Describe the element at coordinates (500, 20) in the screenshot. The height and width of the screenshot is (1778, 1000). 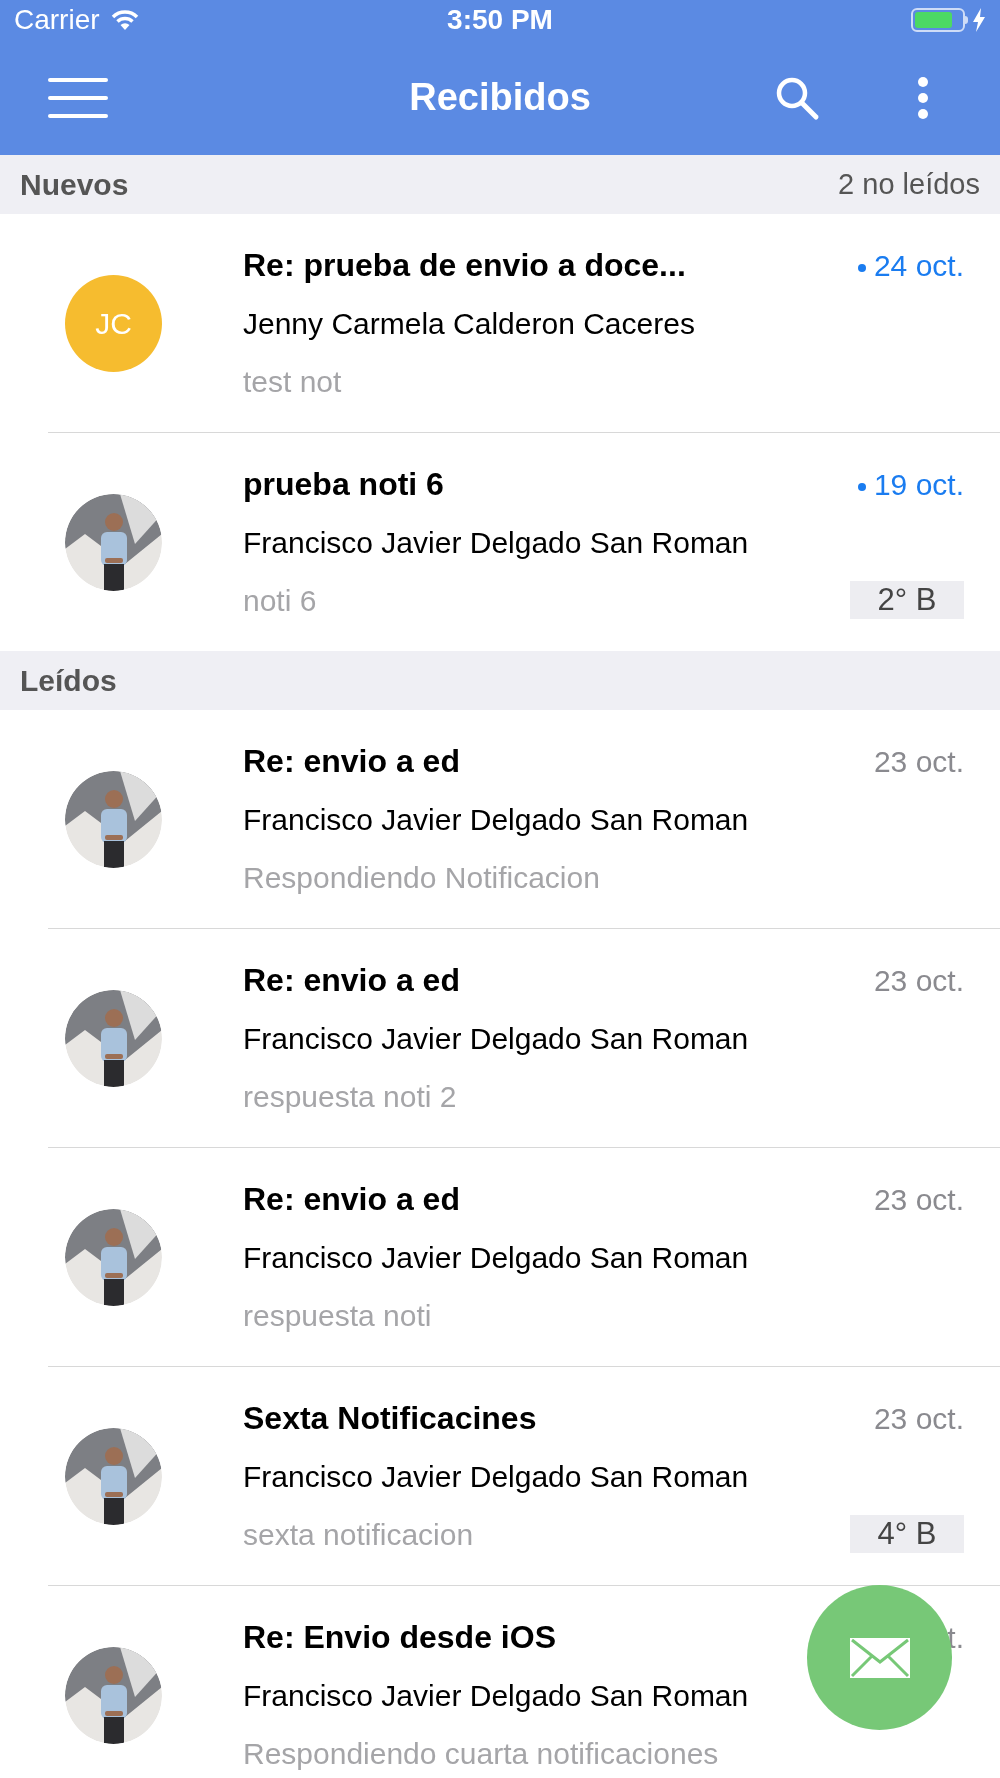
I see `clock-text: 3:50 PM` at that location.